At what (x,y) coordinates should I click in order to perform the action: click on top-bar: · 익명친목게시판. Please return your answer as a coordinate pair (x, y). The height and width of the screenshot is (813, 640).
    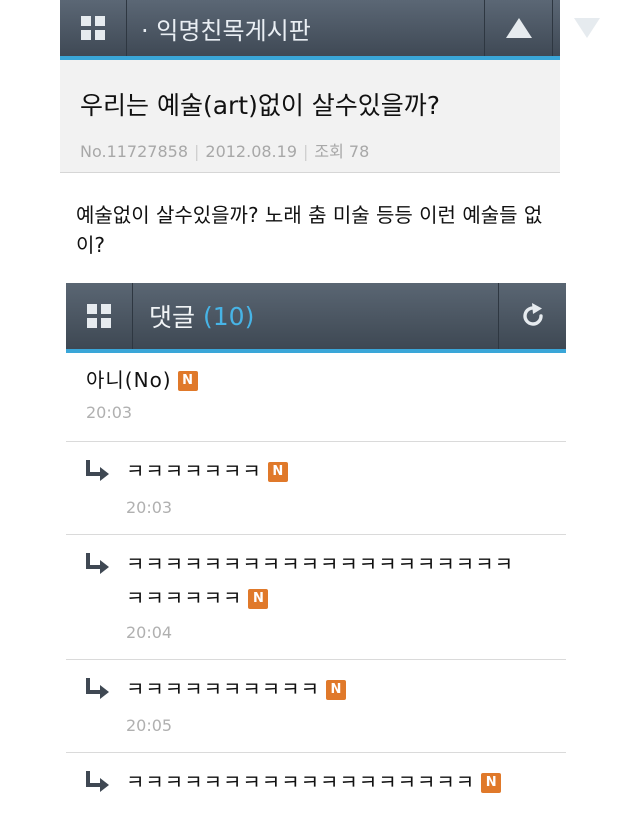
    Looking at the image, I should click on (330, 30).